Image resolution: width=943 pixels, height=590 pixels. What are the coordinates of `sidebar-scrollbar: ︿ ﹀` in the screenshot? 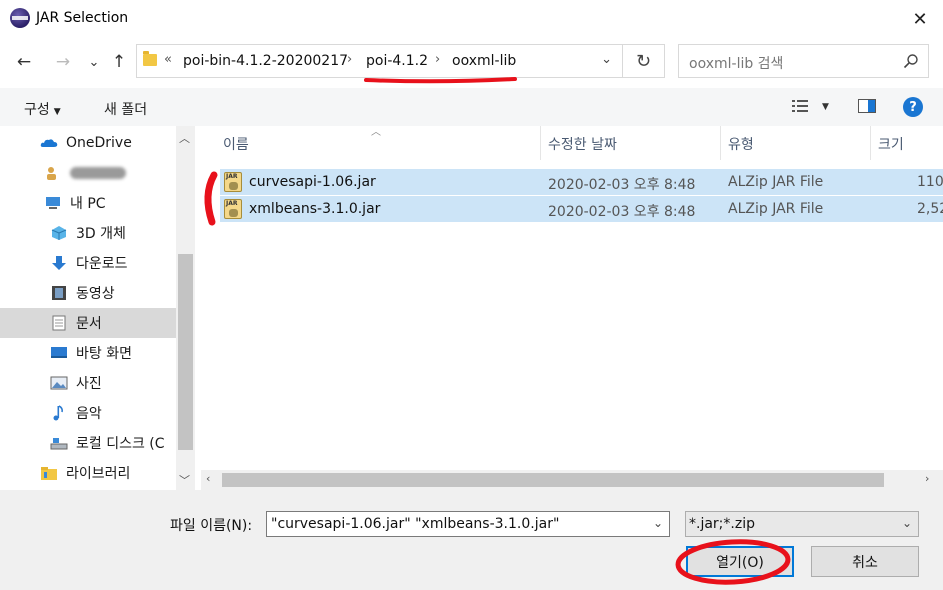 It's located at (185, 308).